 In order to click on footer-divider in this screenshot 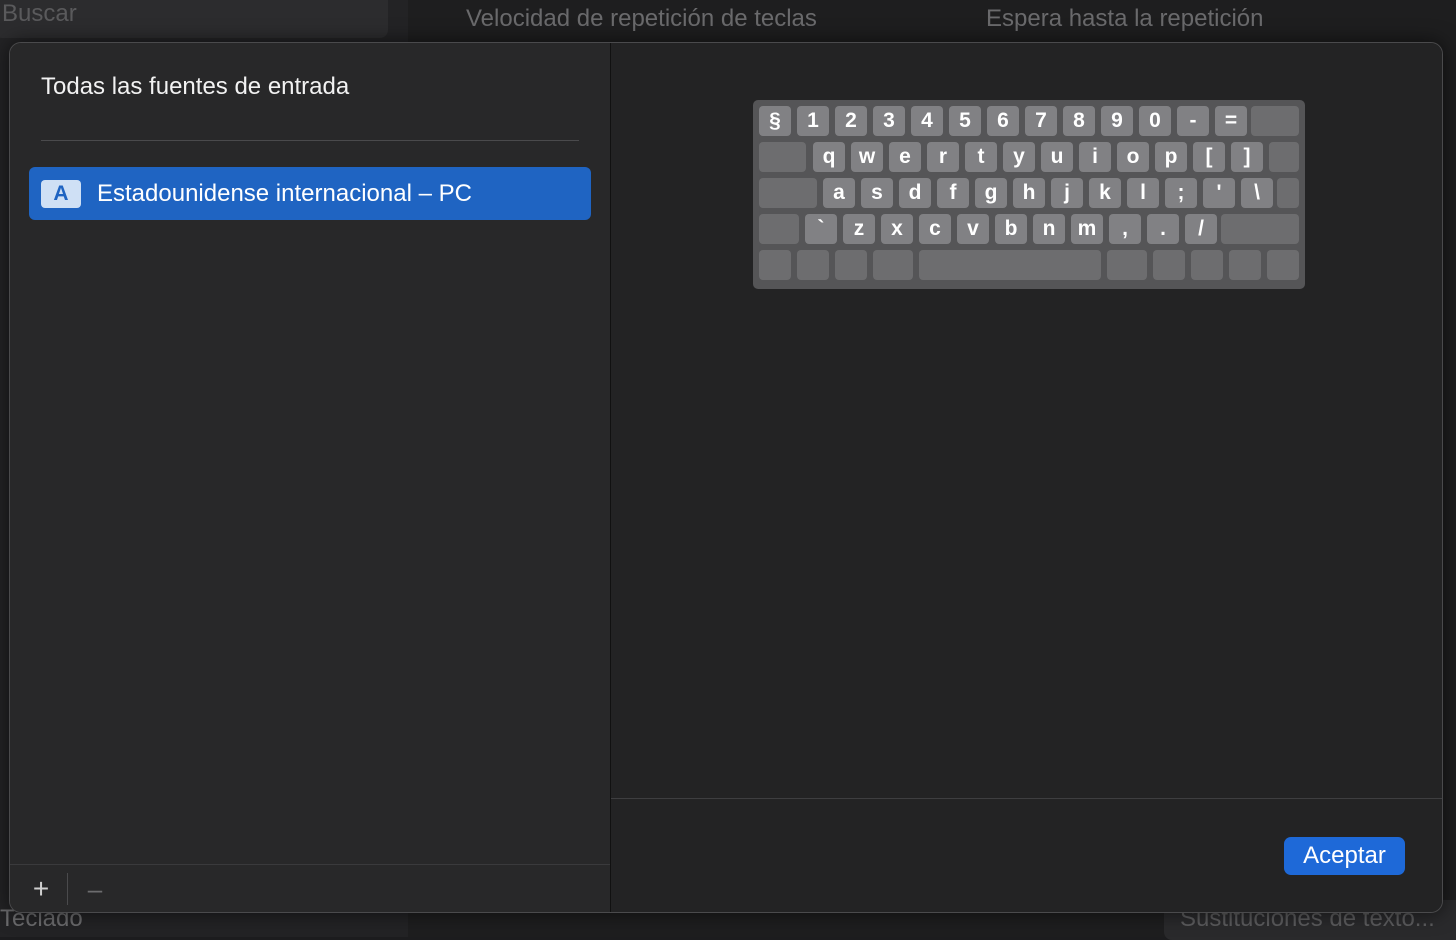, I will do `click(310, 864)`.